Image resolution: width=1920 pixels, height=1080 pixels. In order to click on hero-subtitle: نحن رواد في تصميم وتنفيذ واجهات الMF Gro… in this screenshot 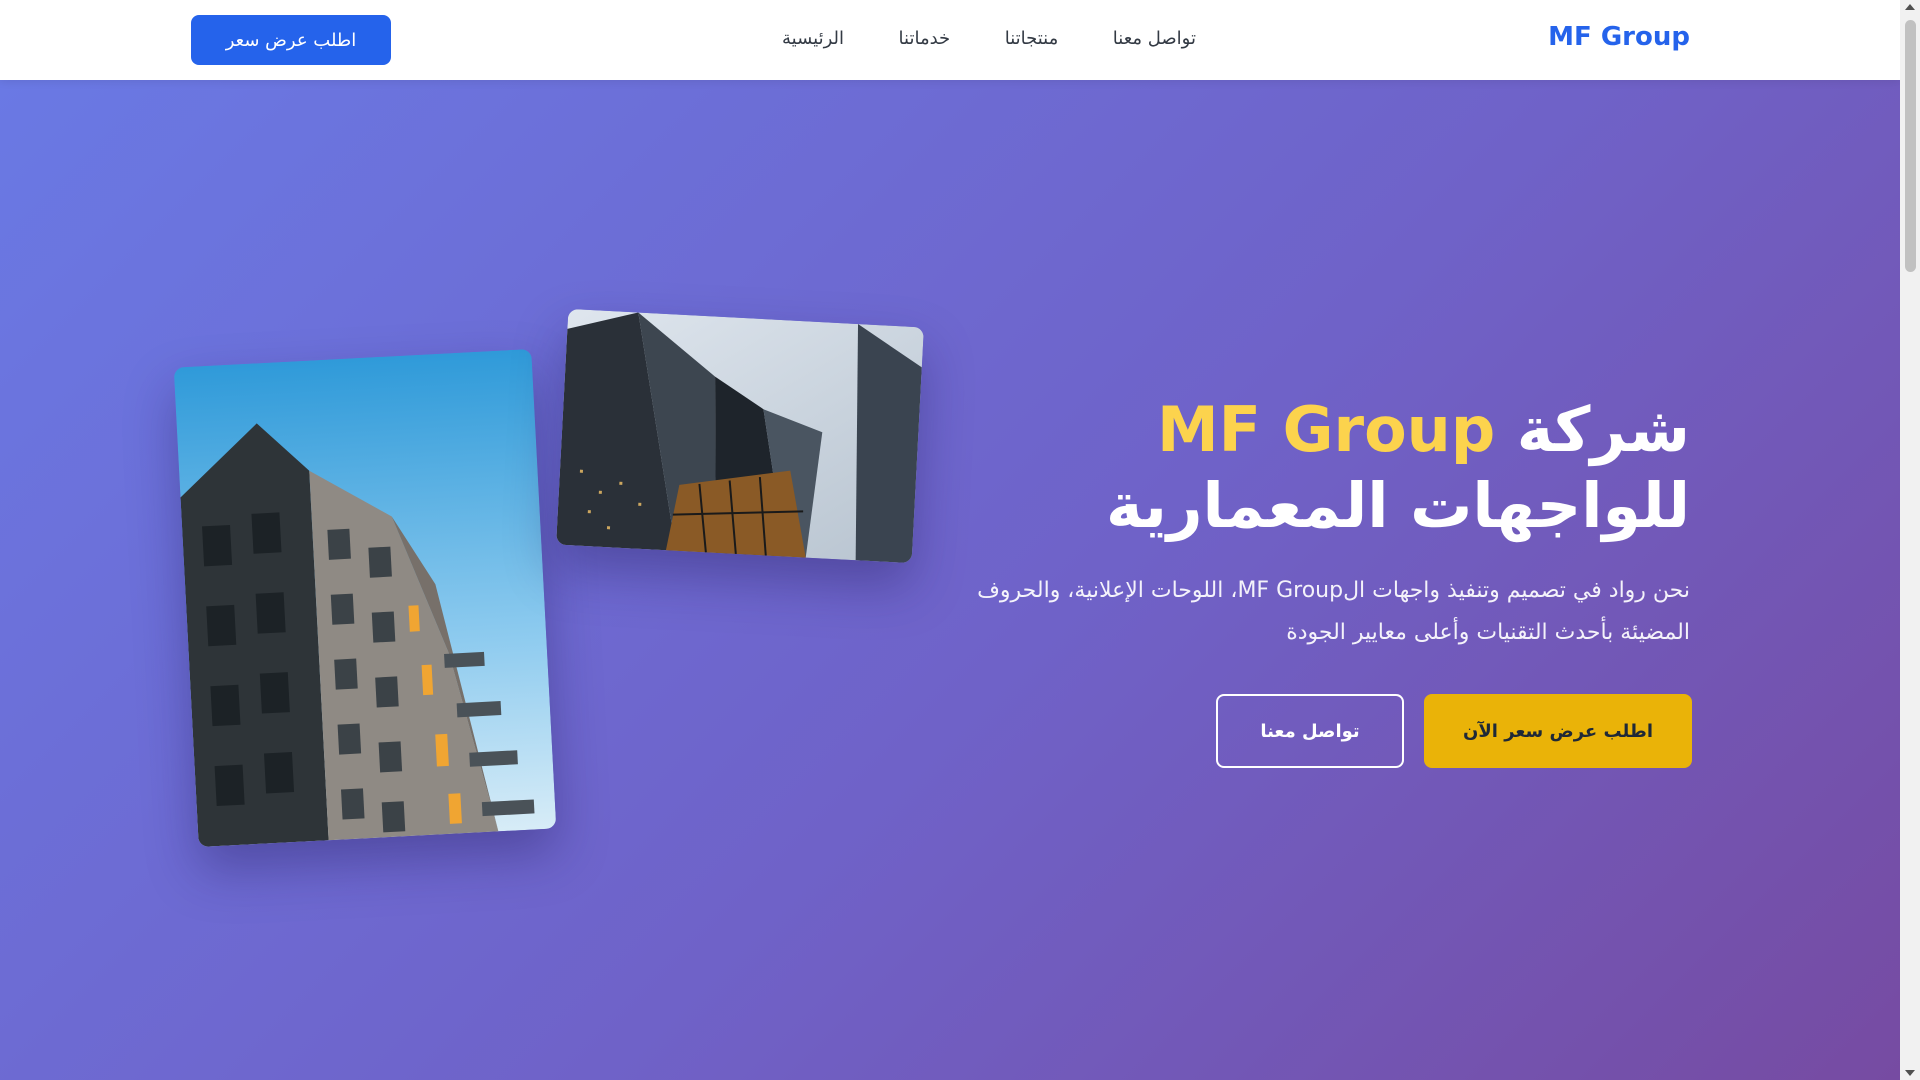, I will do `click(1333, 611)`.